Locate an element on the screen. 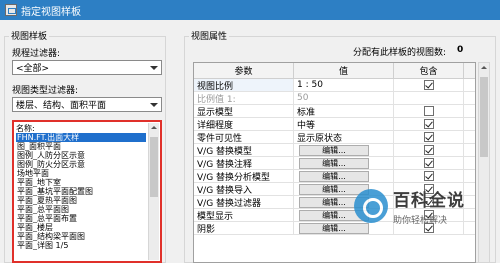 The width and height of the screenshot is (500, 263). discipline-filter-value: <全部> is located at coordinates (33, 69).